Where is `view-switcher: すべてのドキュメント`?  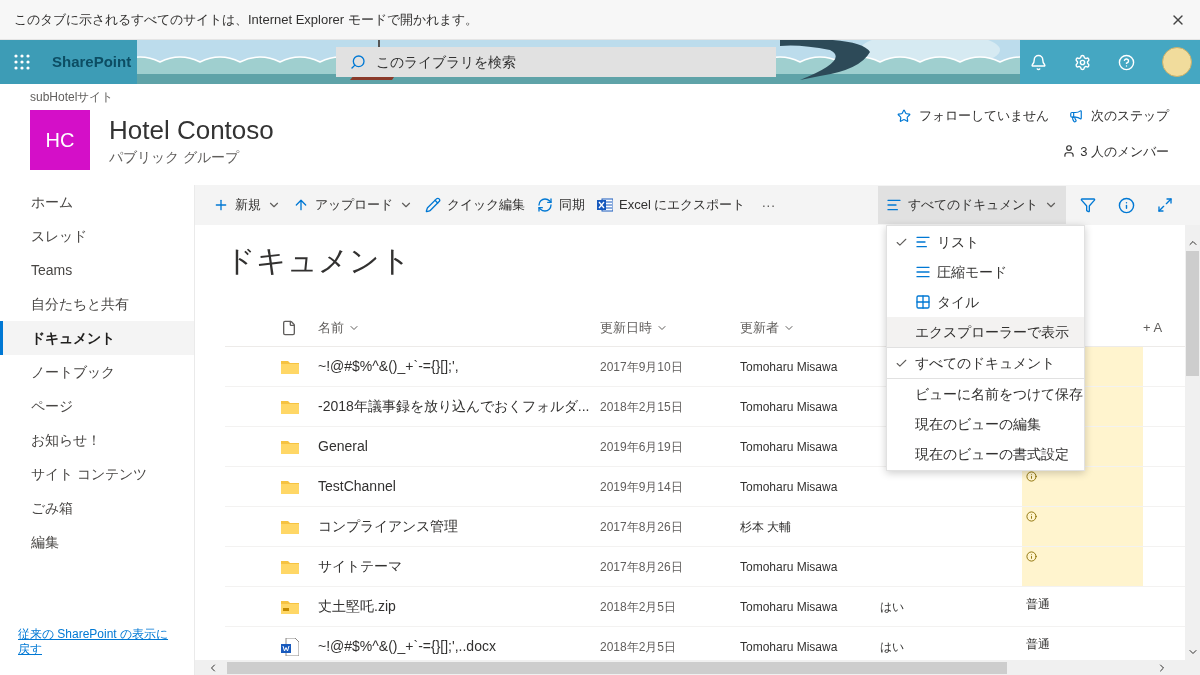
view-switcher: すべてのドキュメント is located at coordinates (972, 205).